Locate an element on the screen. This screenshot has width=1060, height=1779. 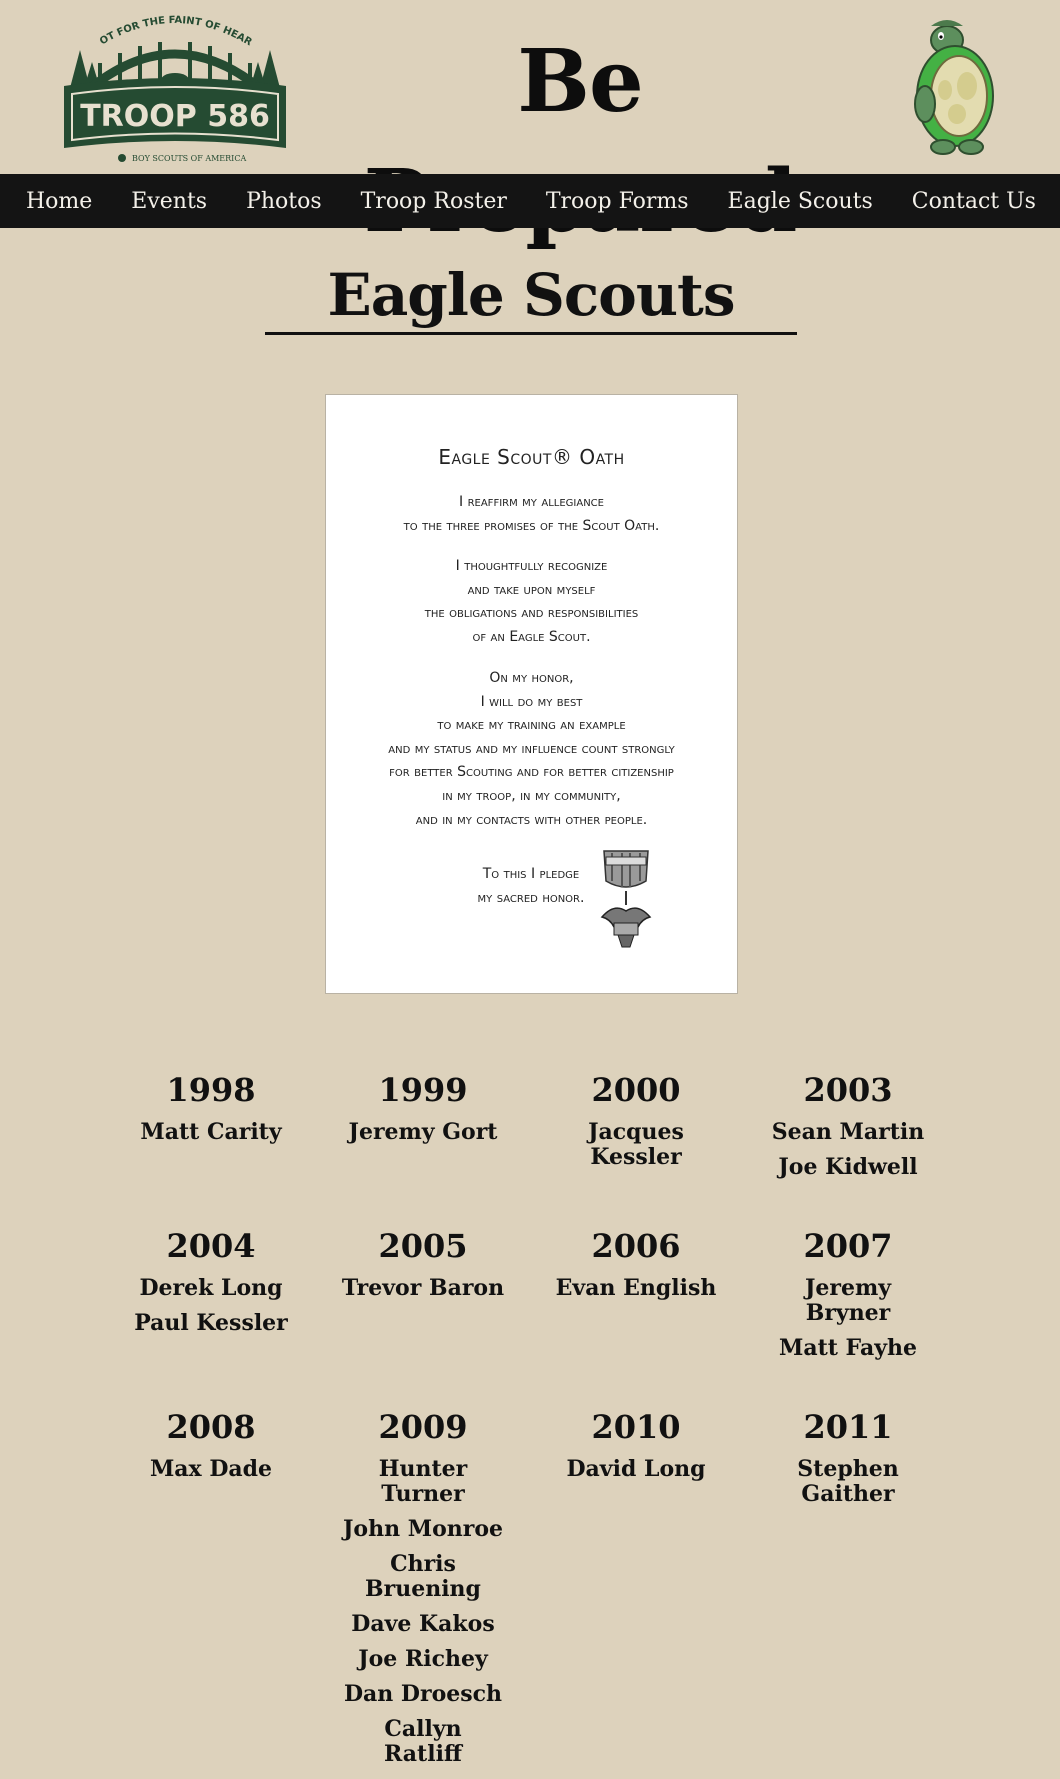
year-label: 2007 is located at coordinates (848, 1246).